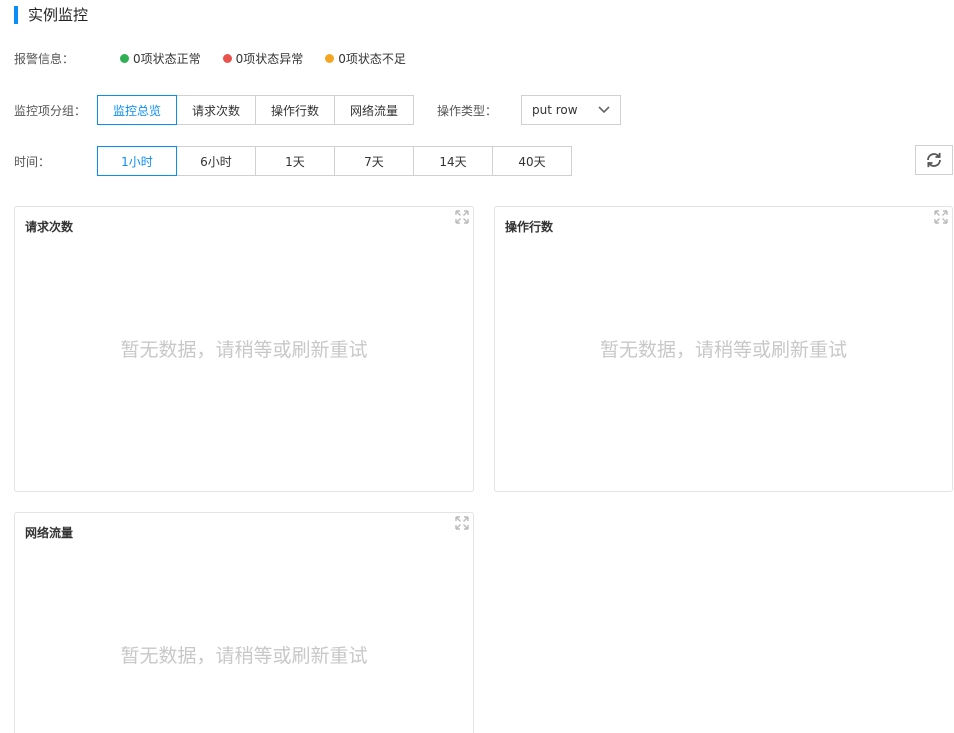  What do you see at coordinates (49, 227) in the screenshot?
I see `panel-title: 请求次数` at bounding box center [49, 227].